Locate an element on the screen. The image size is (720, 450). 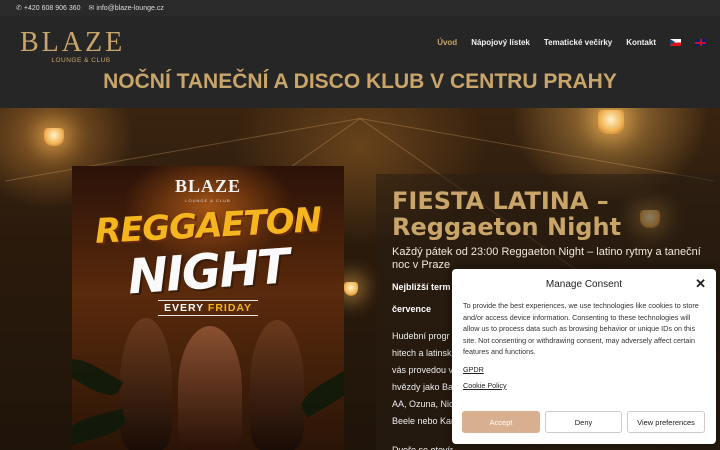
logo-tagline: LOUNGE & CLUB is located at coordinates (81, 60).